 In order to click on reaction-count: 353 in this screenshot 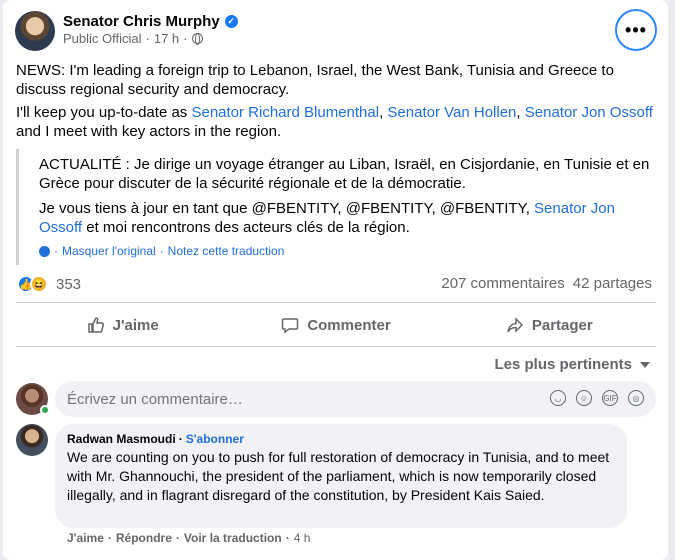, I will do `click(68, 284)`.